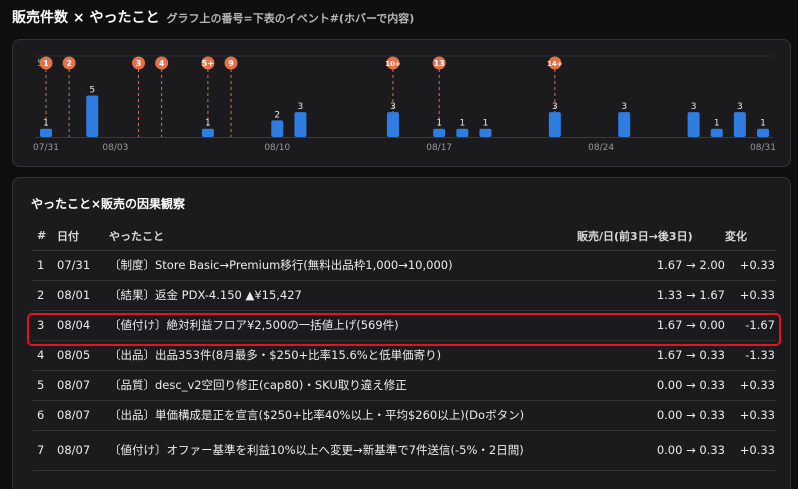  What do you see at coordinates (277, 148) in the screenshot?
I see `x-tick-label: 08/10` at bounding box center [277, 148].